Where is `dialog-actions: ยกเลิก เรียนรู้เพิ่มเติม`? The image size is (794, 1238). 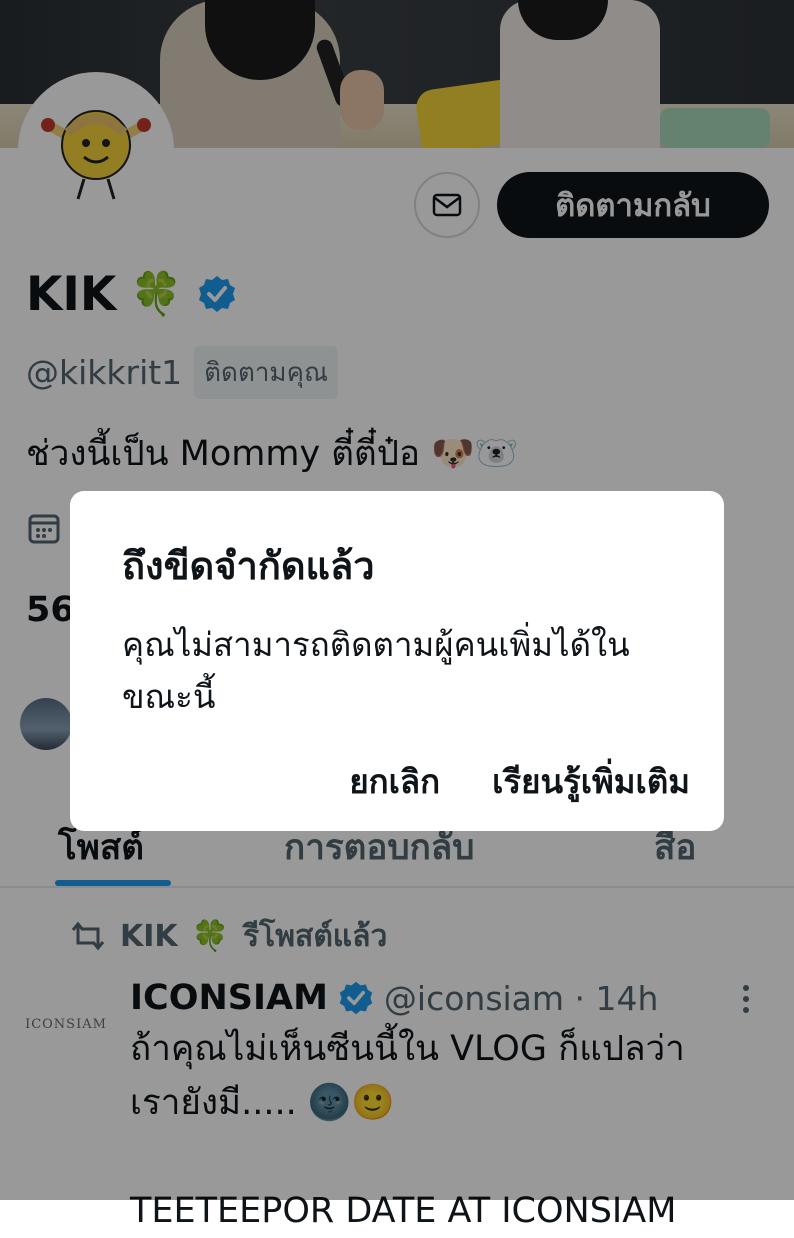
dialog-actions: ยกเลิก เรียนรู้เพิ่มเติม is located at coordinates (519, 781).